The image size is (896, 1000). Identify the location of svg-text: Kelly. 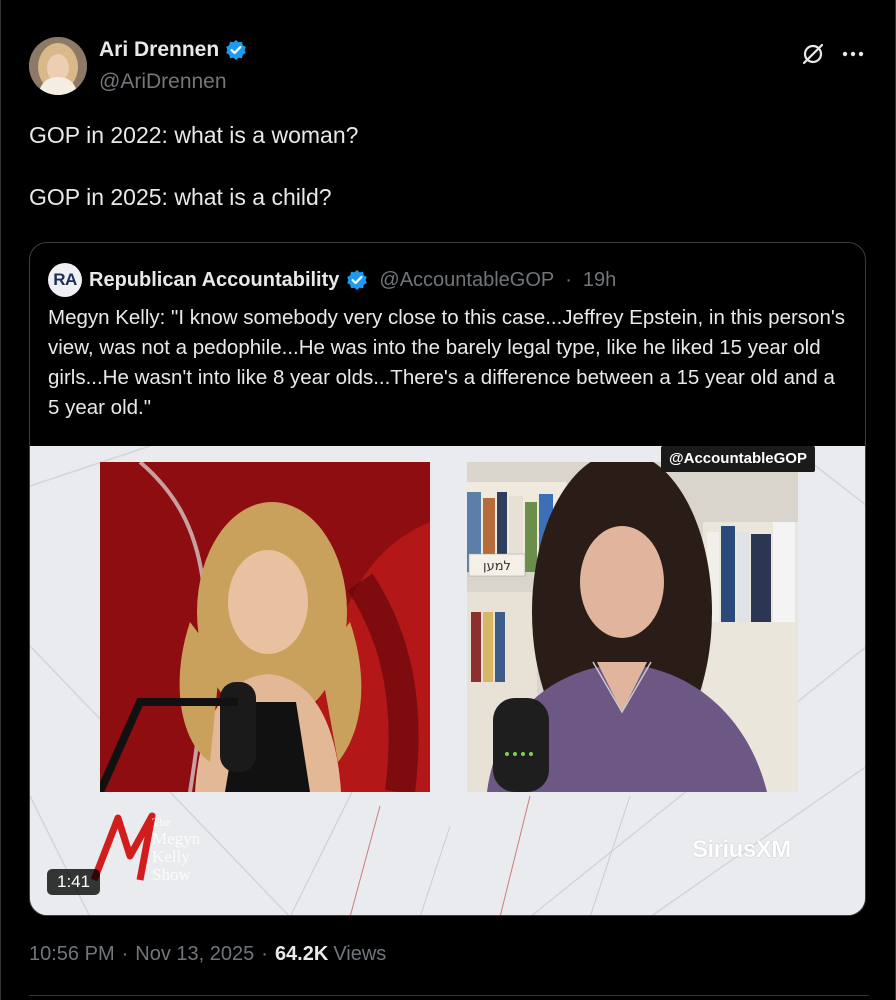
(171, 856).